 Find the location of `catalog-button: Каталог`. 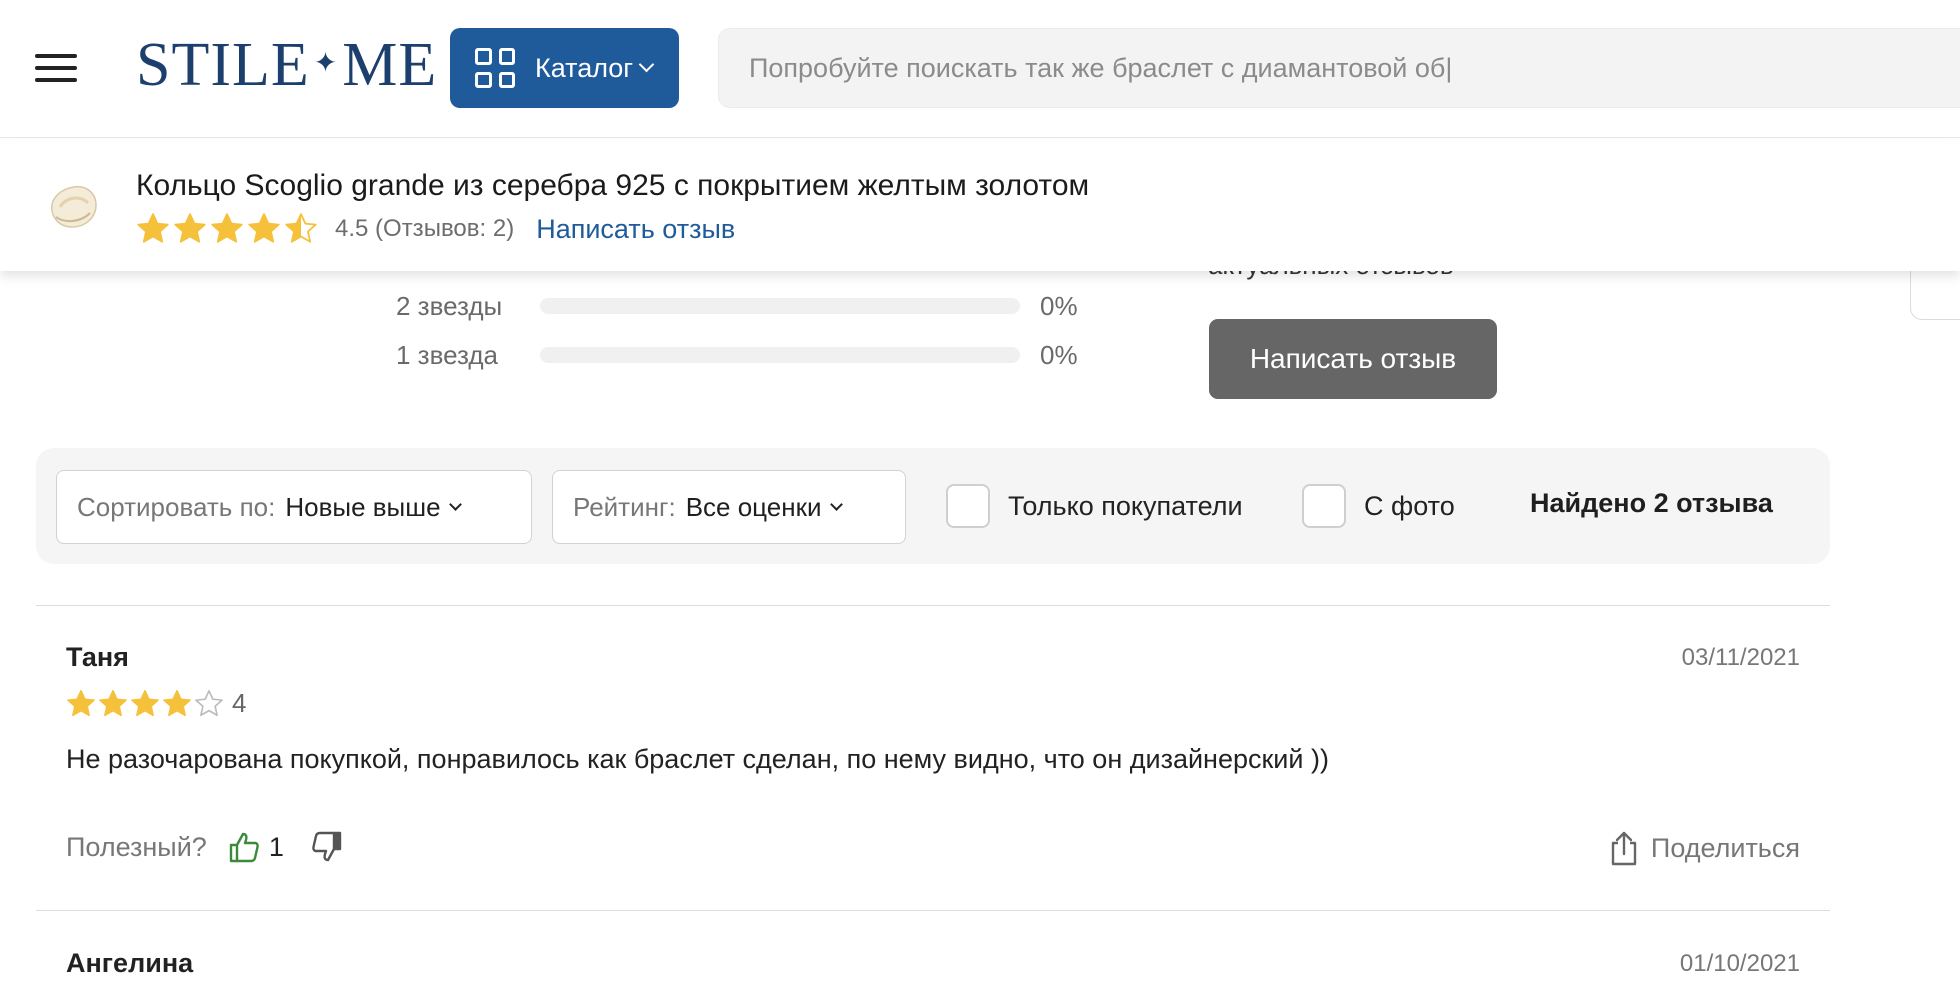

catalog-button: Каталог is located at coordinates (564, 68).